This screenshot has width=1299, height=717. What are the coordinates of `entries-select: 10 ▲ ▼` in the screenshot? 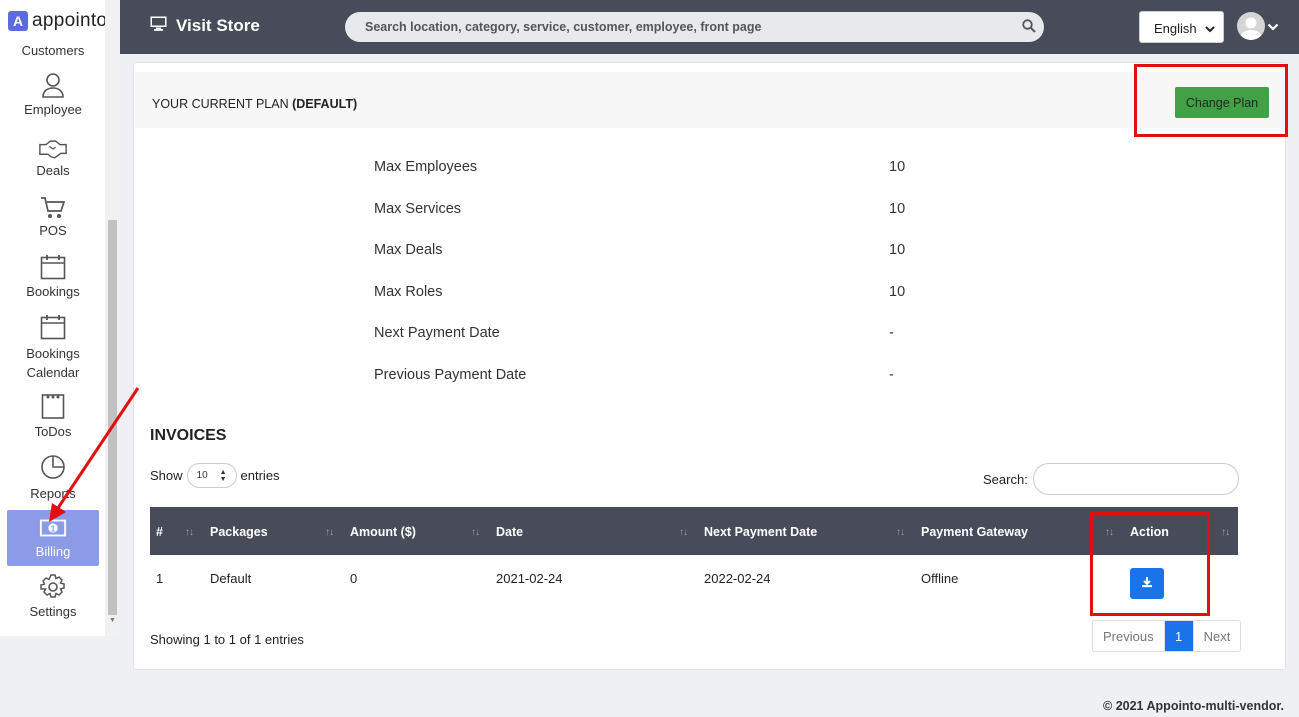 It's located at (211, 475).